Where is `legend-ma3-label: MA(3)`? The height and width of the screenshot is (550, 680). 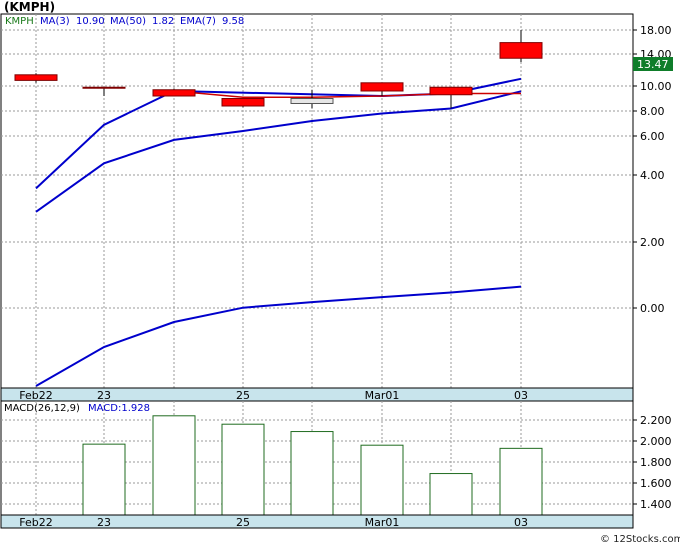
legend-ma3-label: MA(3) is located at coordinates (55, 21).